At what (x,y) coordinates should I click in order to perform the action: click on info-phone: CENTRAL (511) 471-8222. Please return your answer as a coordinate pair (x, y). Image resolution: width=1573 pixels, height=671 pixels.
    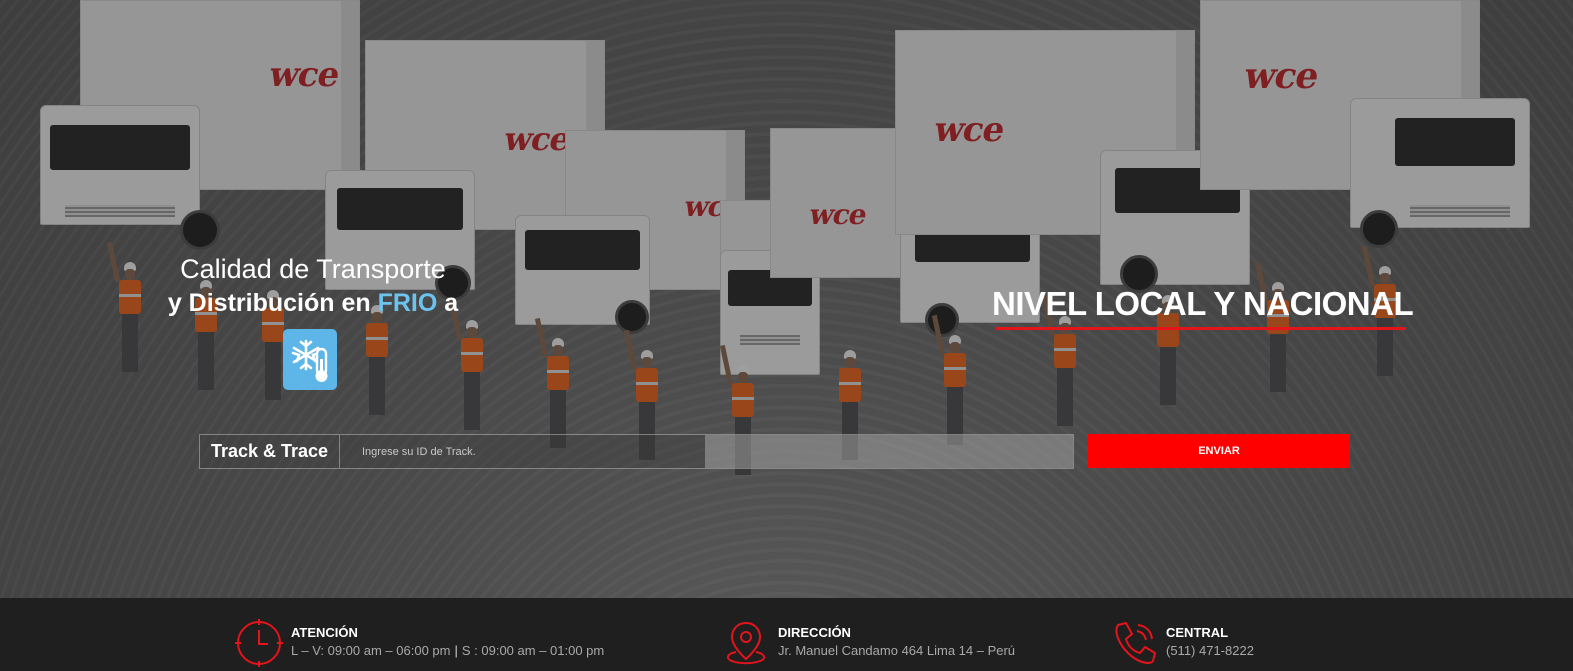
    Looking at the image, I should click on (1182, 643).